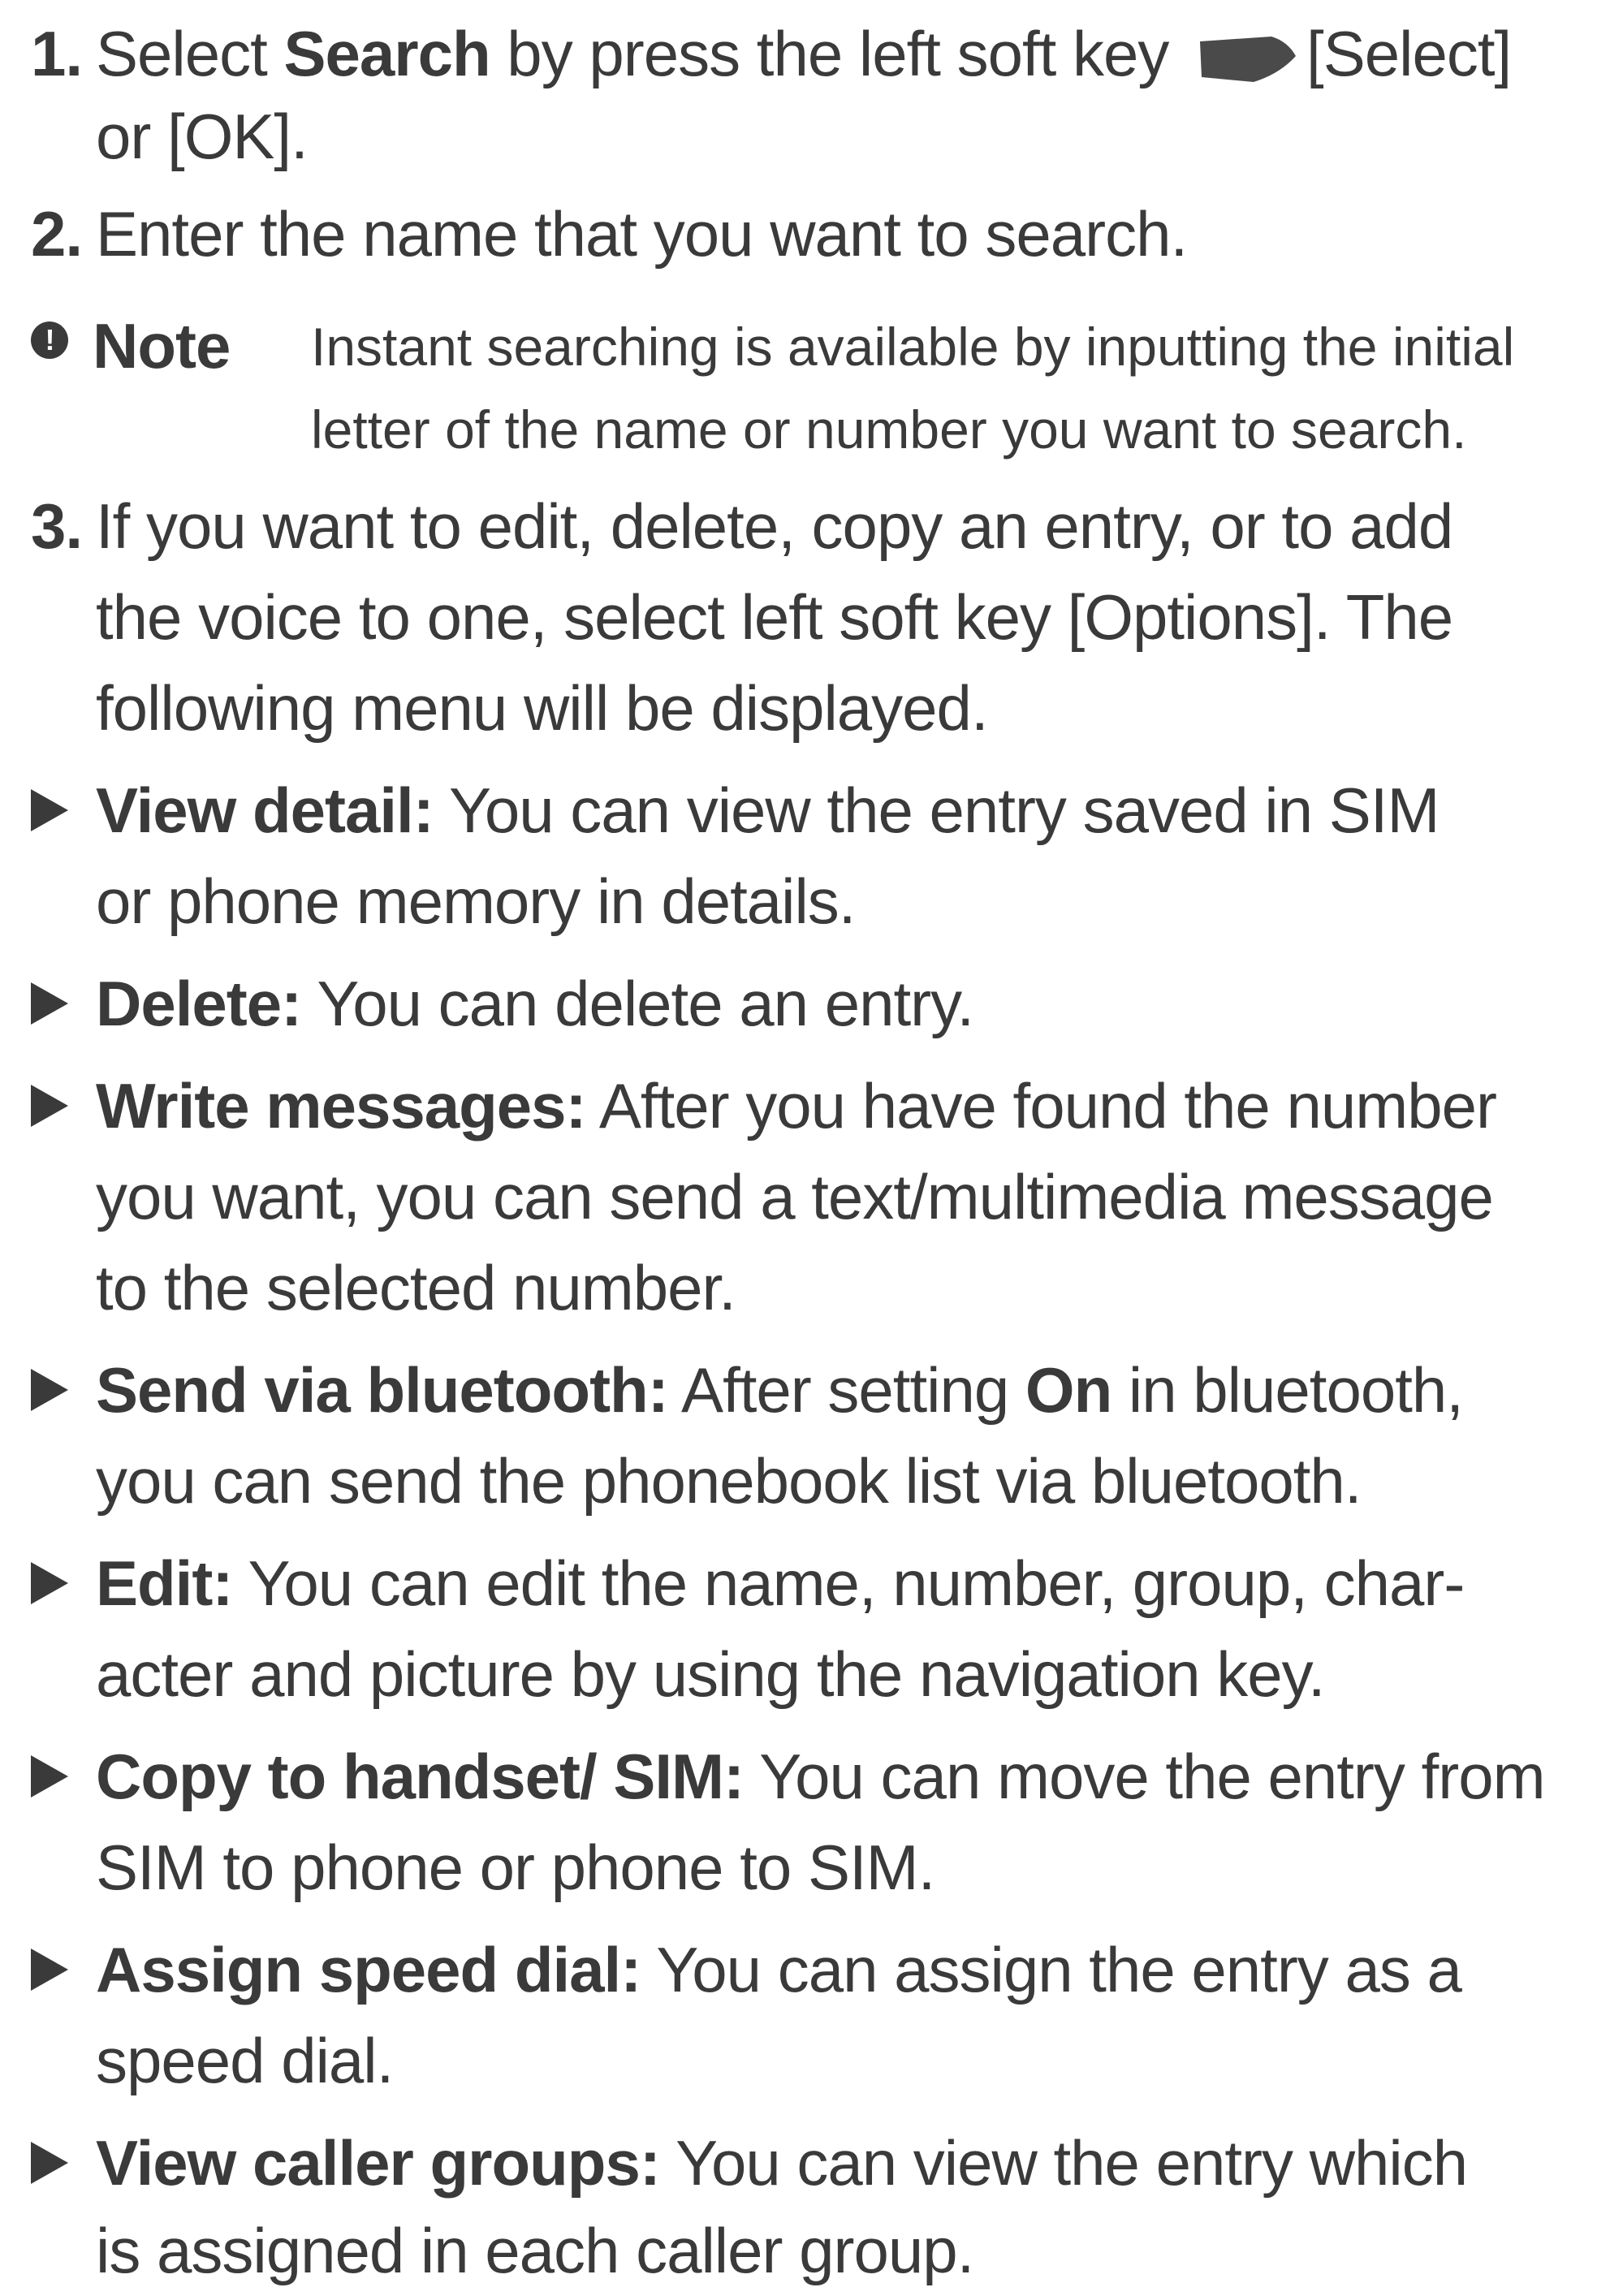  I want to click on option-description: in bluetooth,, so click(1288, 1390).